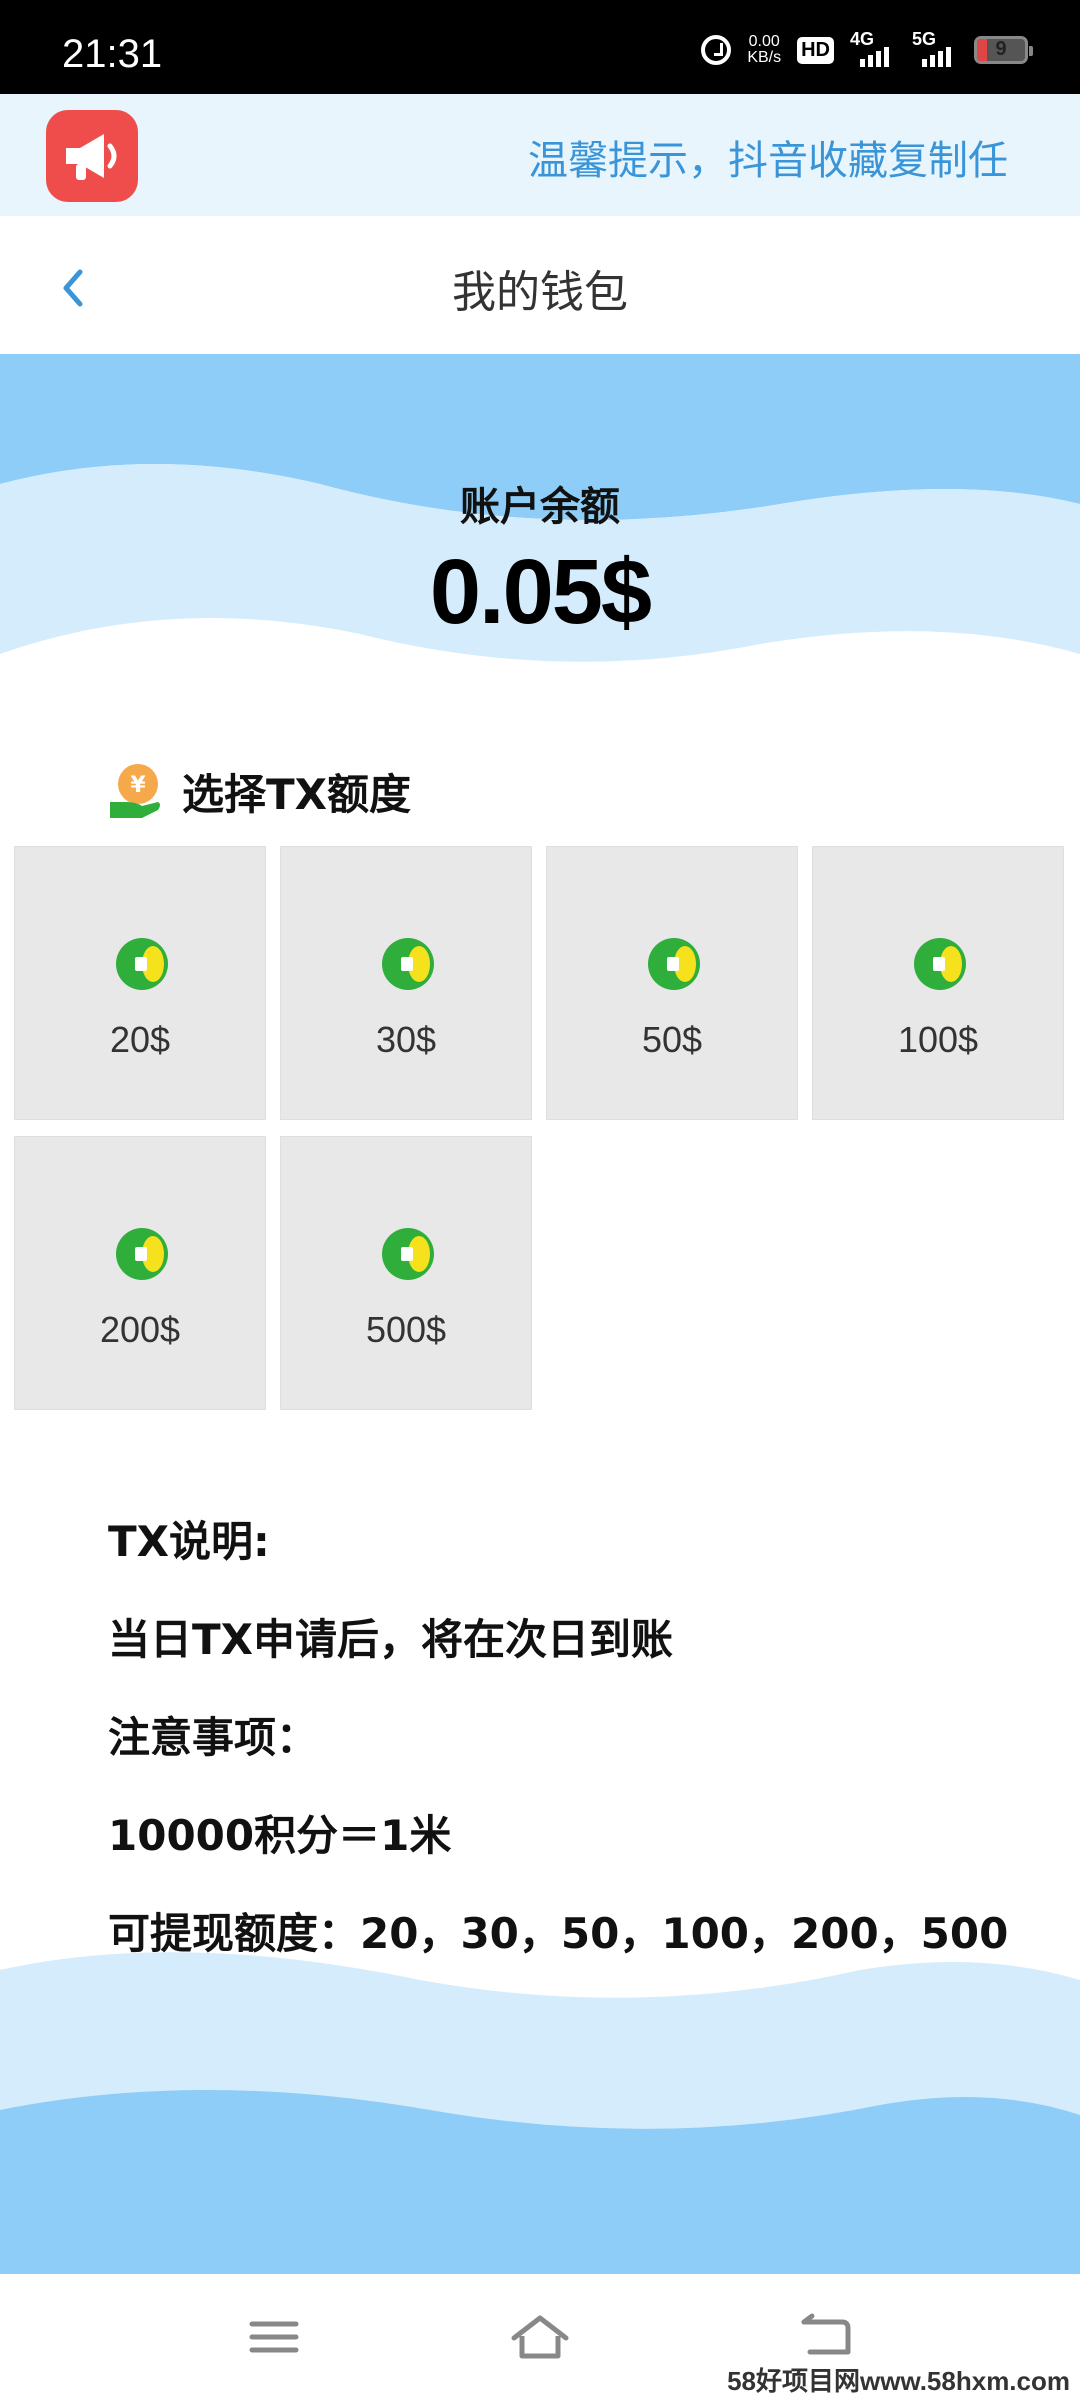  Describe the element at coordinates (540, 292) in the screenshot. I see `page-title: 我的钱包` at that location.